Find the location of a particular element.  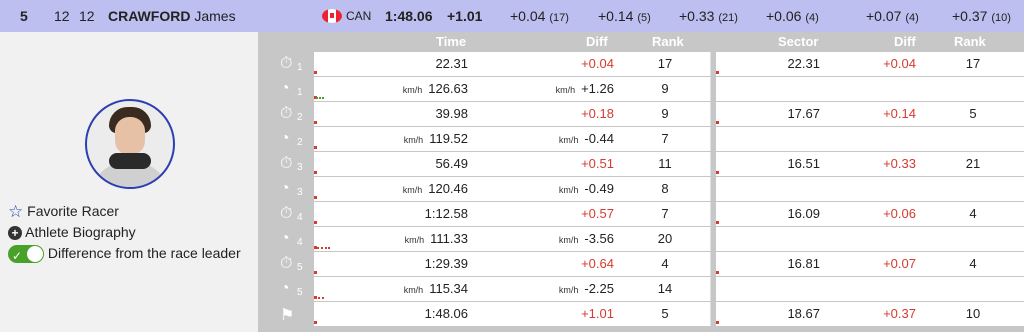

header-split-1: +0.04 (17) is located at coordinates (539, 16).